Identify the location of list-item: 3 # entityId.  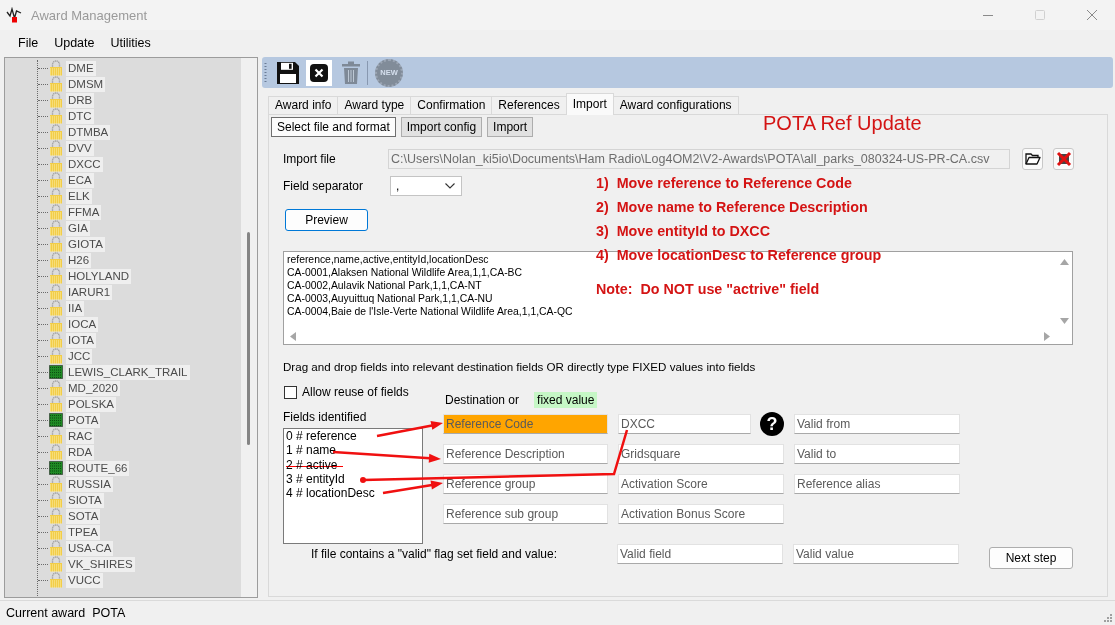
(315, 479).